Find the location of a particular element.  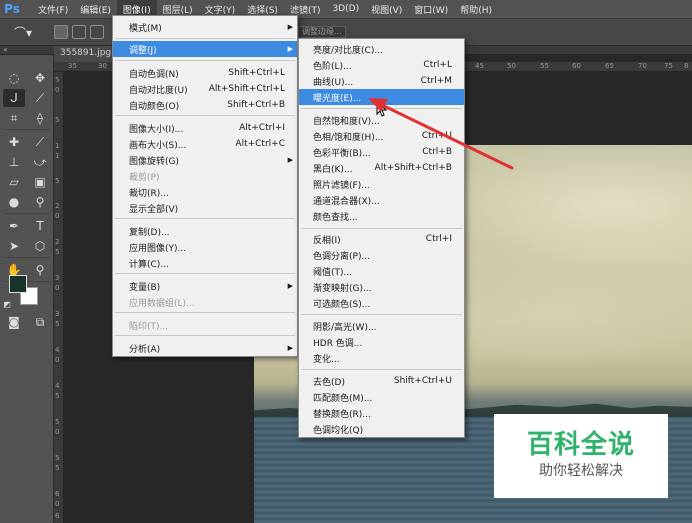

marquee-tool-icon: ◌ is located at coordinates (14, 78).